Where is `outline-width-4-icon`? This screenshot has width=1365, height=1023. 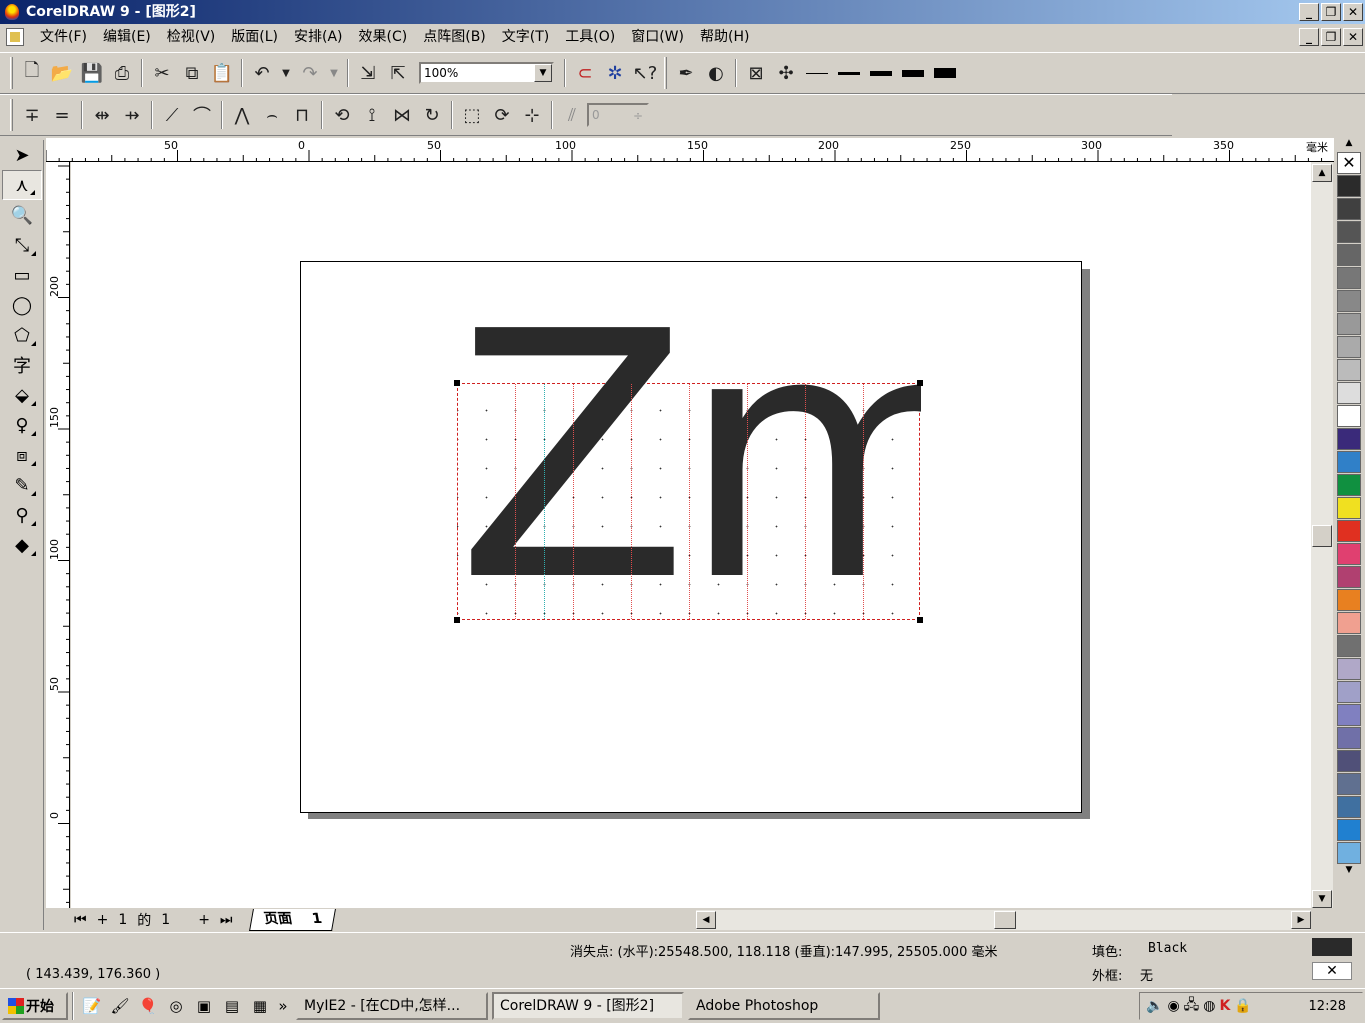 outline-width-4-icon is located at coordinates (913, 73).